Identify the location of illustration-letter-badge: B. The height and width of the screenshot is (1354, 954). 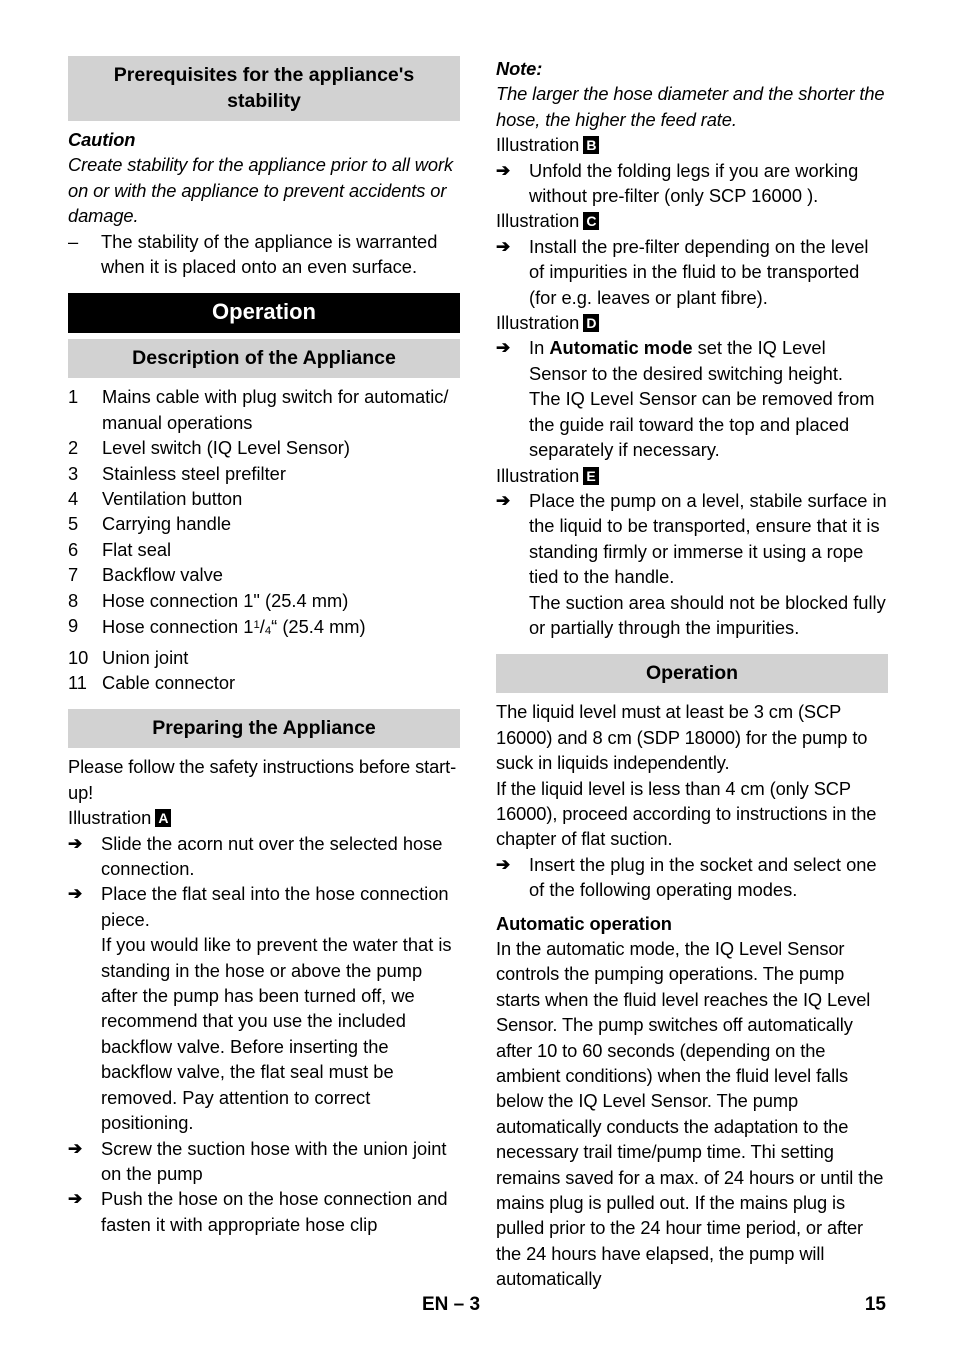
(591, 145).